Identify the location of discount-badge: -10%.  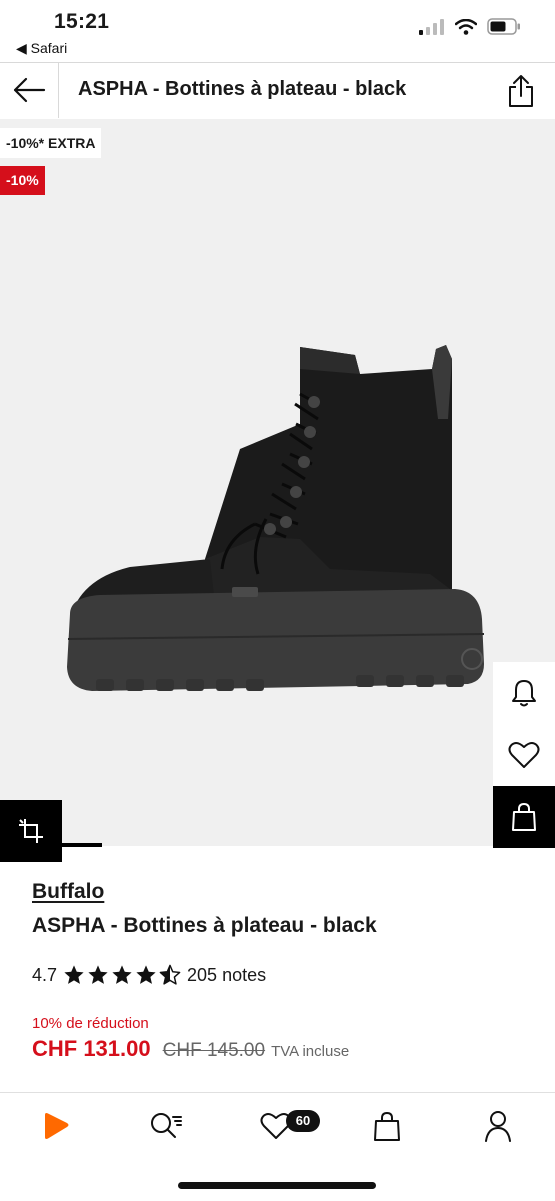
(22, 180).